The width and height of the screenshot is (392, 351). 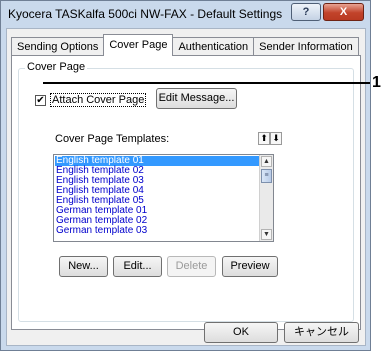 What do you see at coordinates (250, 266) in the screenshot?
I see `preview-button: Preview` at bounding box center [250, 266].